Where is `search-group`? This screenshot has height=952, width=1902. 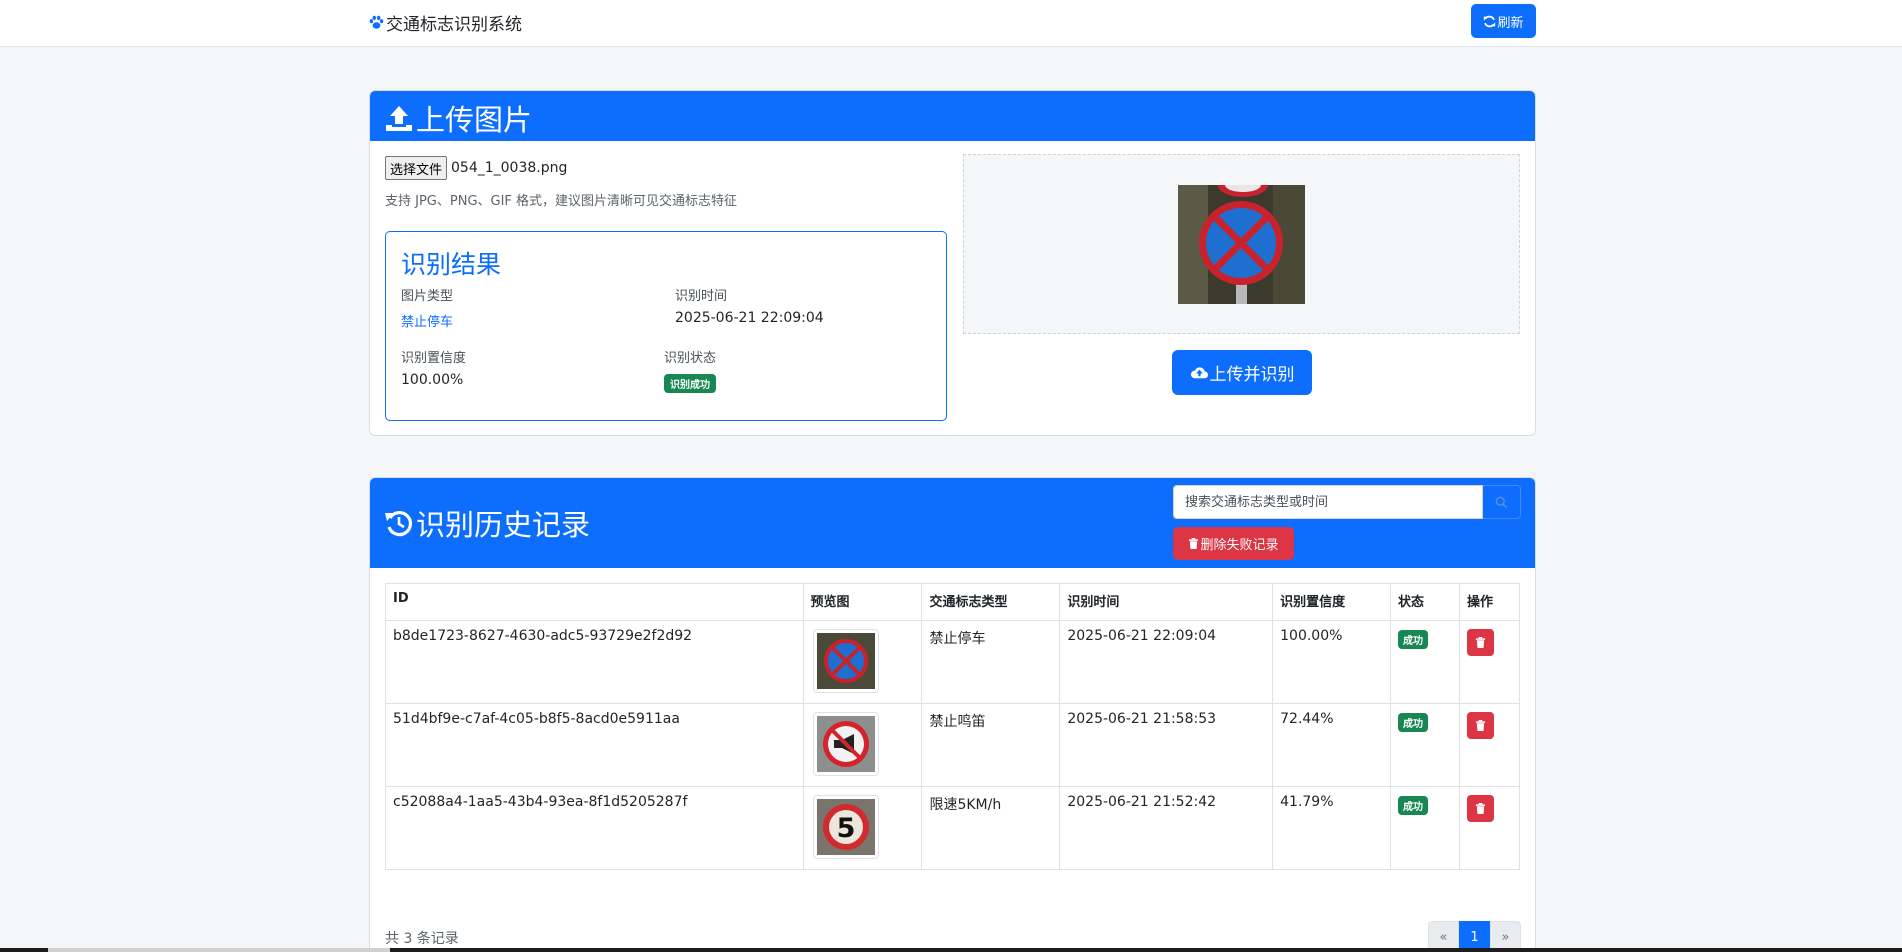
search-group is located at coordinates (1347, 502).